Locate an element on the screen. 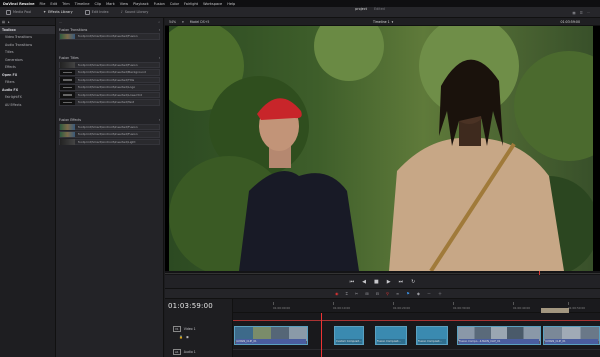 The height and width of the screenshot is (357, 600). menu-edit: Edit is located at coordinates (53, 4).